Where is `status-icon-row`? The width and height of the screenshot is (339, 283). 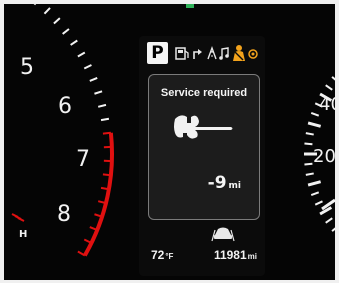
status-icon-row is located at coordinates (216, 53).